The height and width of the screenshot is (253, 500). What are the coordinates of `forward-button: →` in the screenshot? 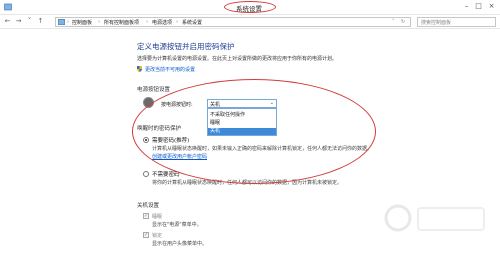 It's located at (18, 21).